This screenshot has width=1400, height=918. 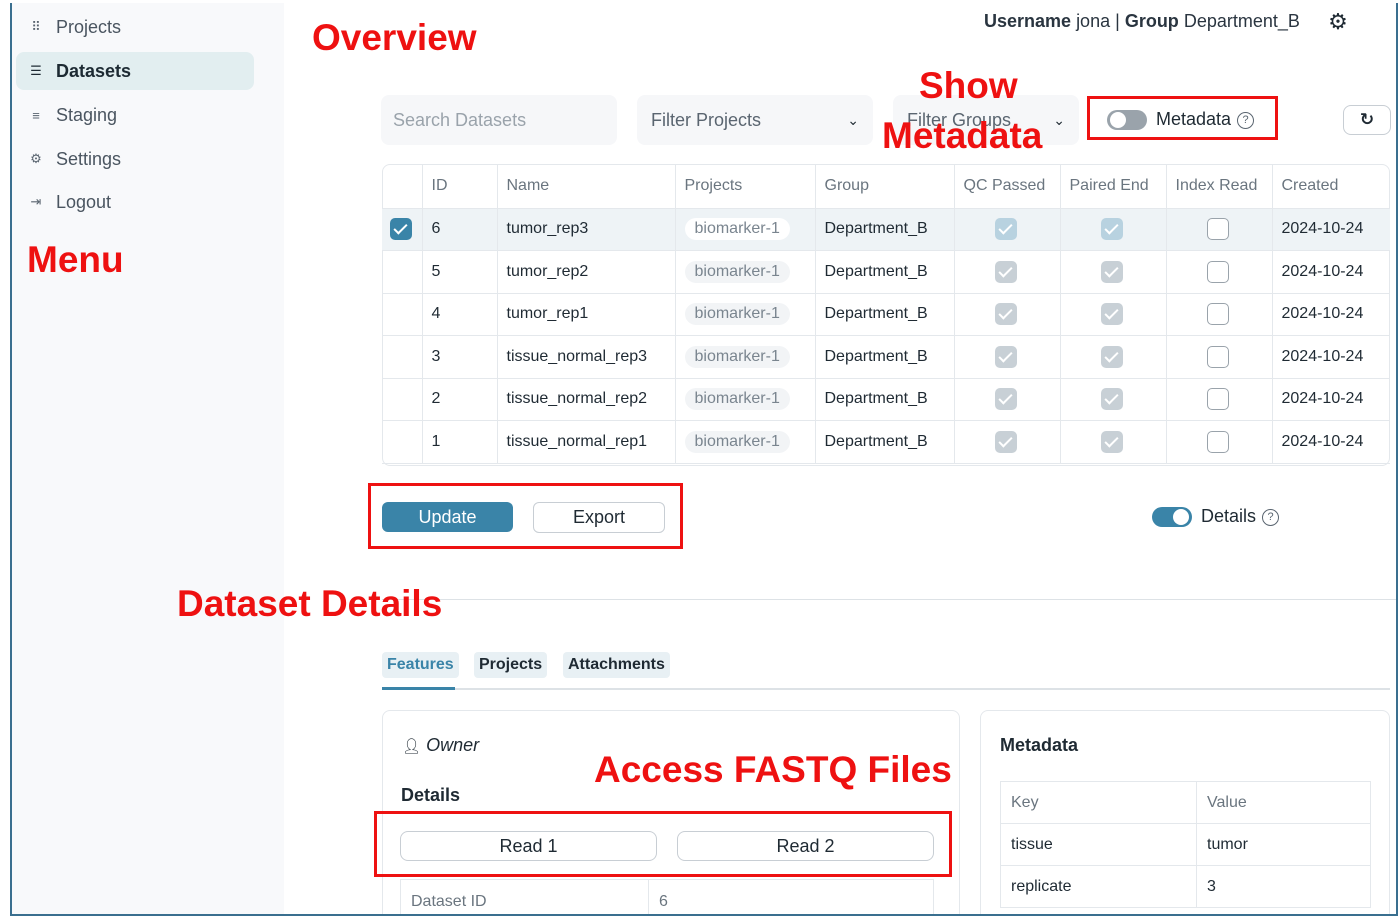 I want to click on table-row: Dataset ID 6, so click(x=667, y=896).